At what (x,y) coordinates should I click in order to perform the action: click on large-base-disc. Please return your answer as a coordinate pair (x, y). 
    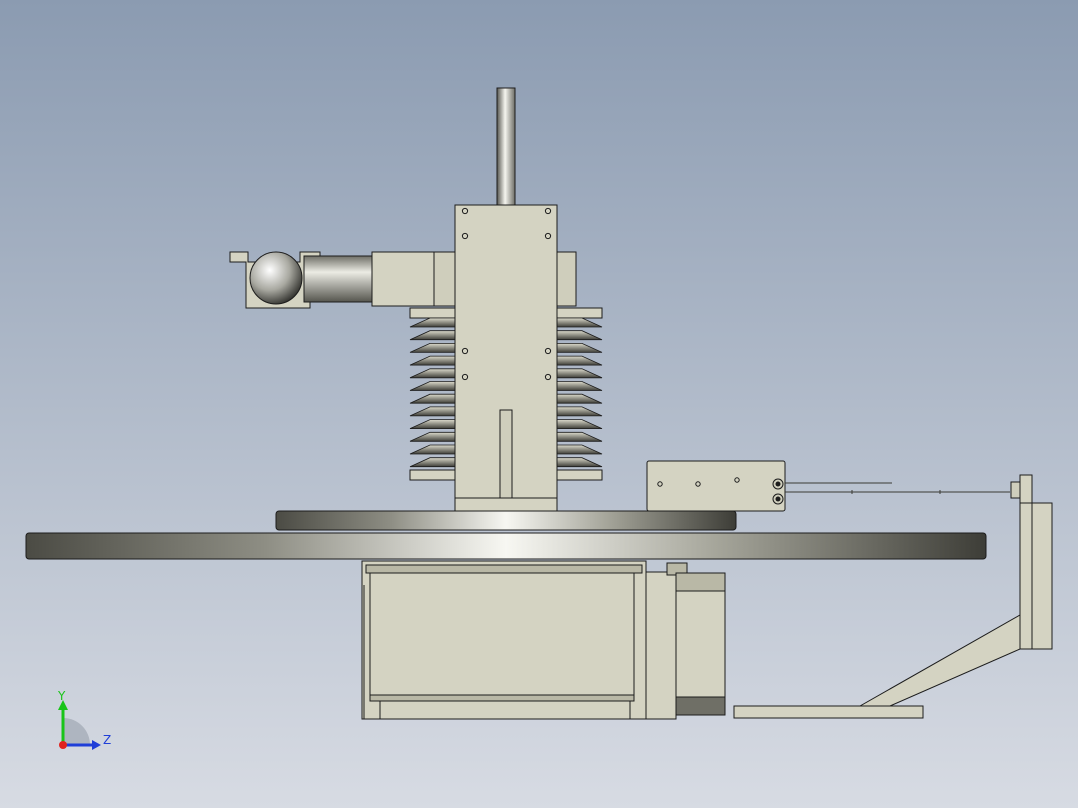
    Looking at the image, I should click on (506, 546).